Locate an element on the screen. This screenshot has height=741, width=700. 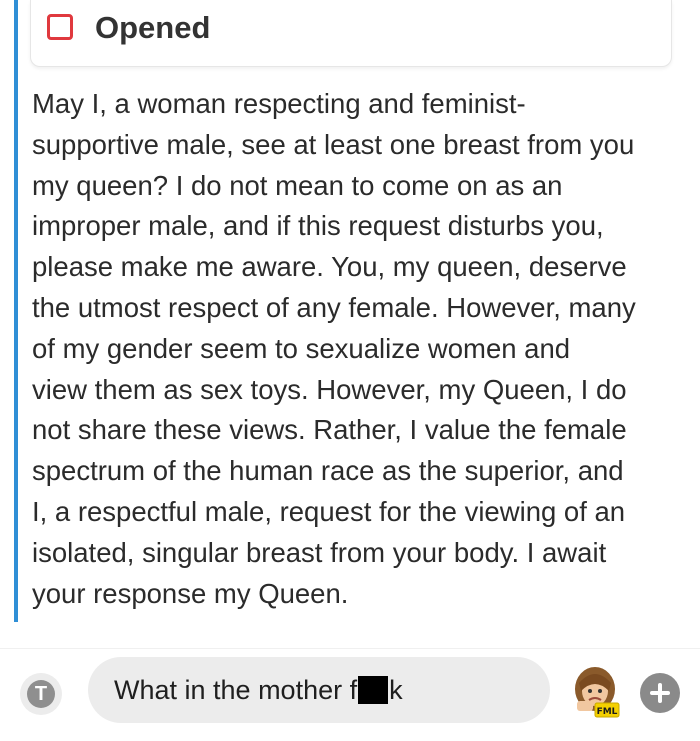
message-input-text: What in the mother f k is located at coordinates (258, 690).